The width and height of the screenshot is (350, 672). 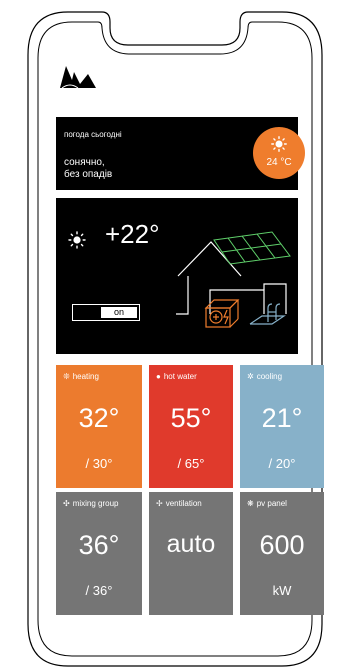 What do you see at coordinates (183, 503) in the screenshot?
I see `ventilation-label: ventilation` at bounding box center [183, 503].